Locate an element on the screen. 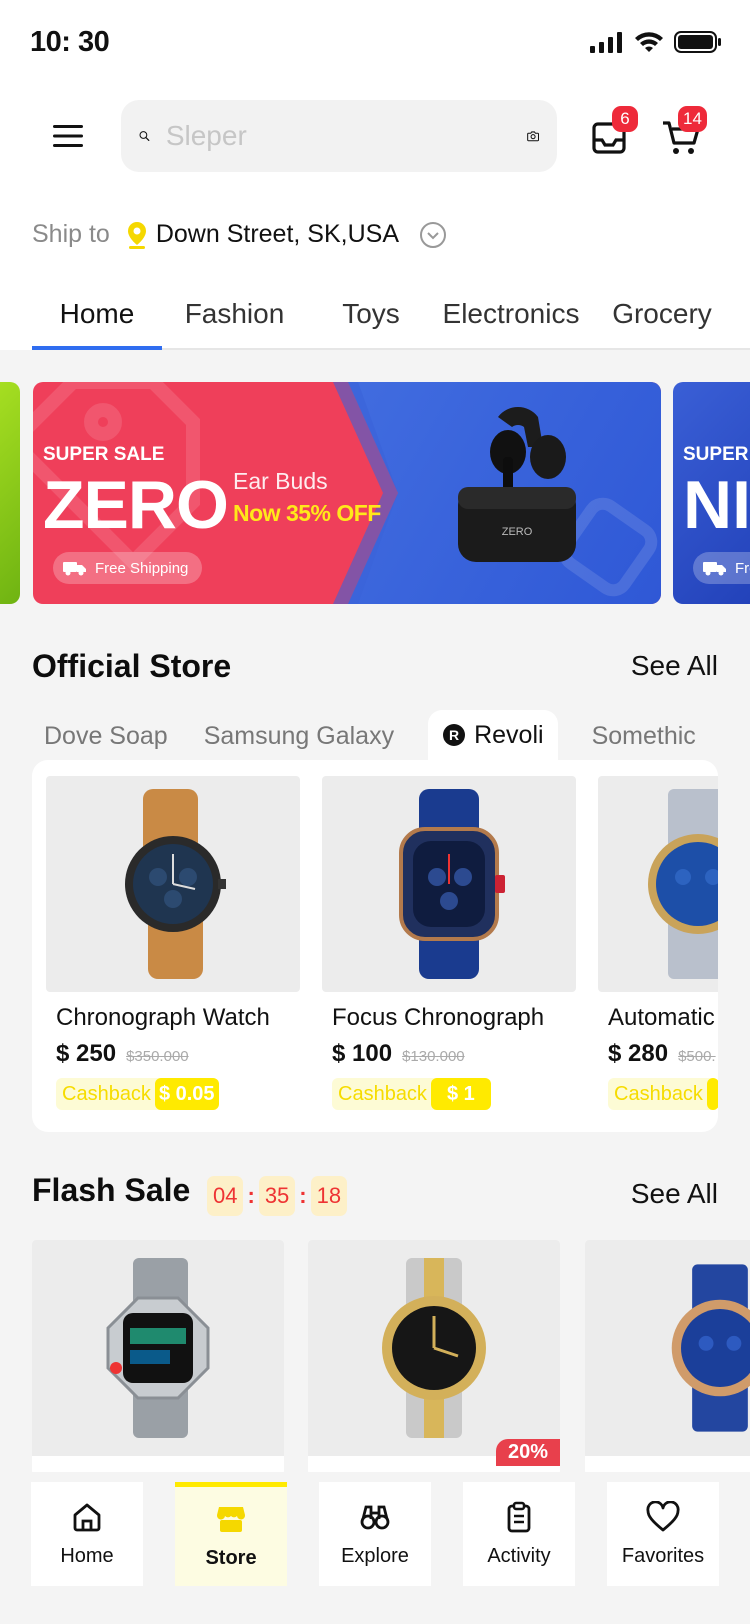 The height and width of the screenshot is (1624, 750). cashback-badge: Cashback $ 1 is located at coordinates (411, 1094).